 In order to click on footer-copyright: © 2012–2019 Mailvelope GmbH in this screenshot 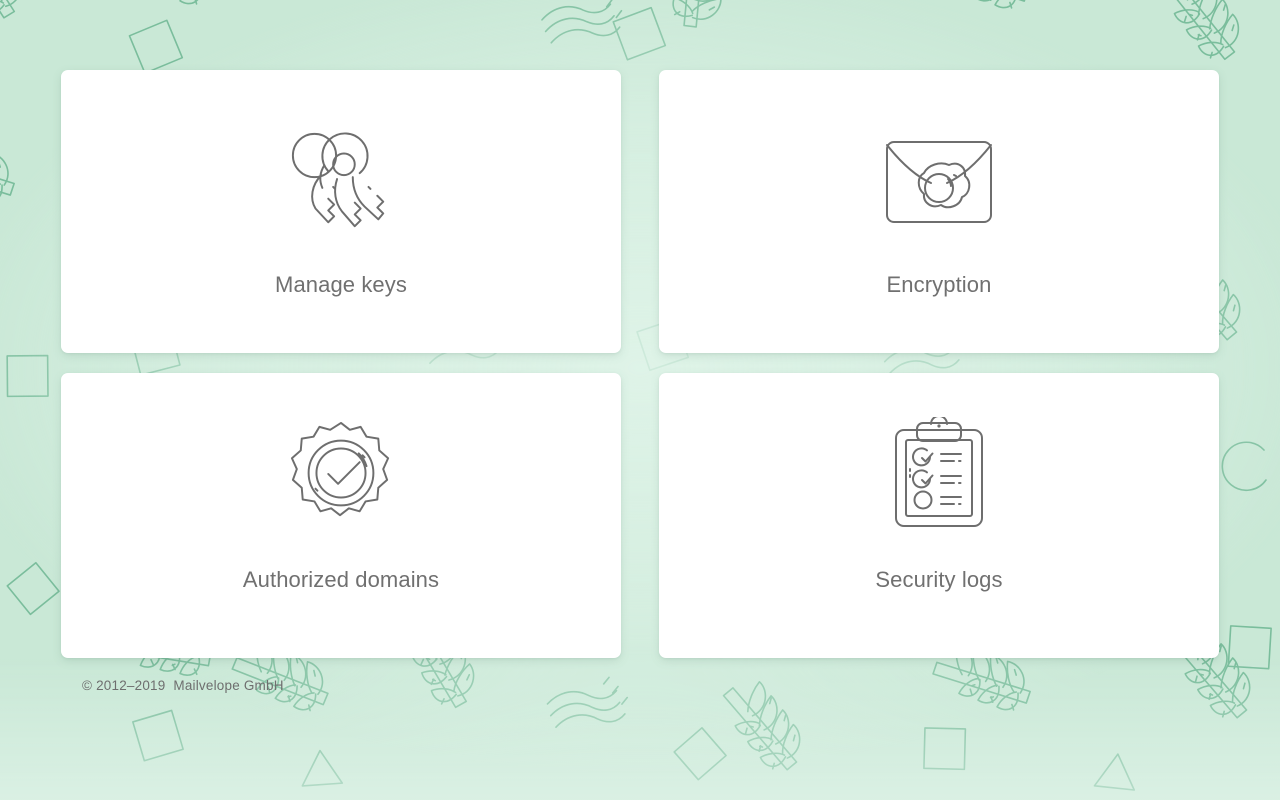, I will do `click(183, 685)`.